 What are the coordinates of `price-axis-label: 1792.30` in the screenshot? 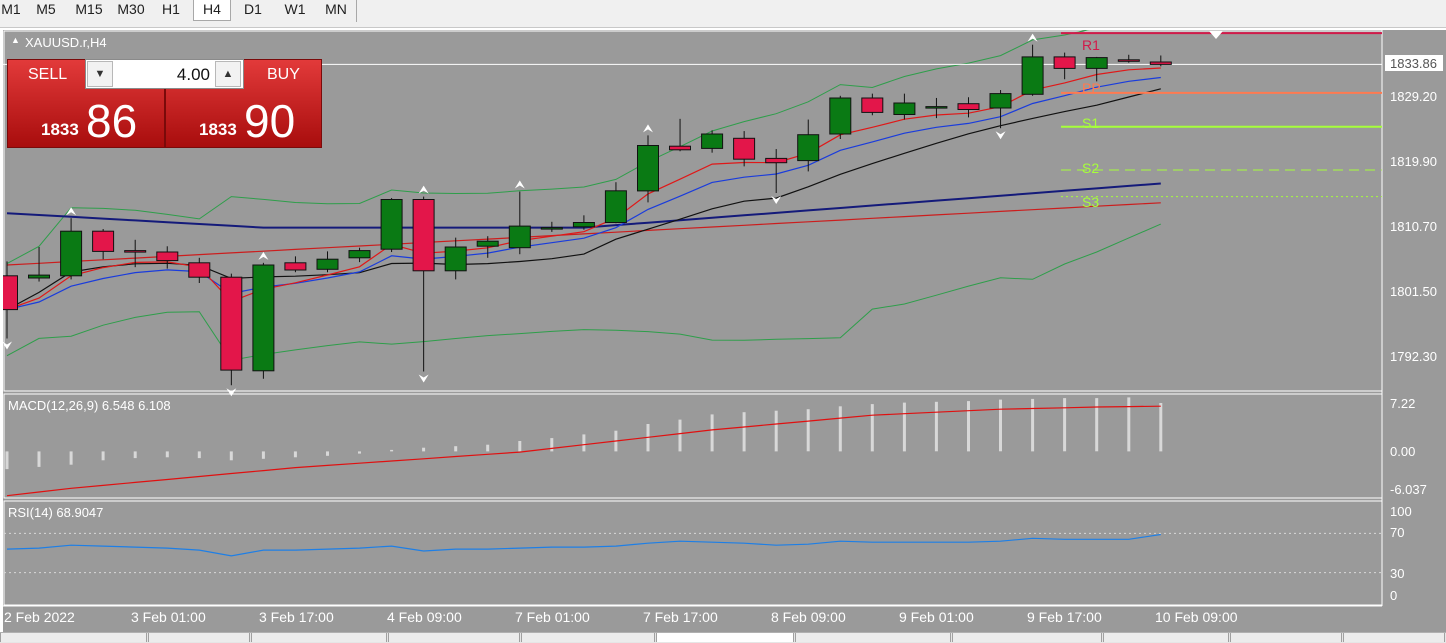 It's located at (1413, 356).